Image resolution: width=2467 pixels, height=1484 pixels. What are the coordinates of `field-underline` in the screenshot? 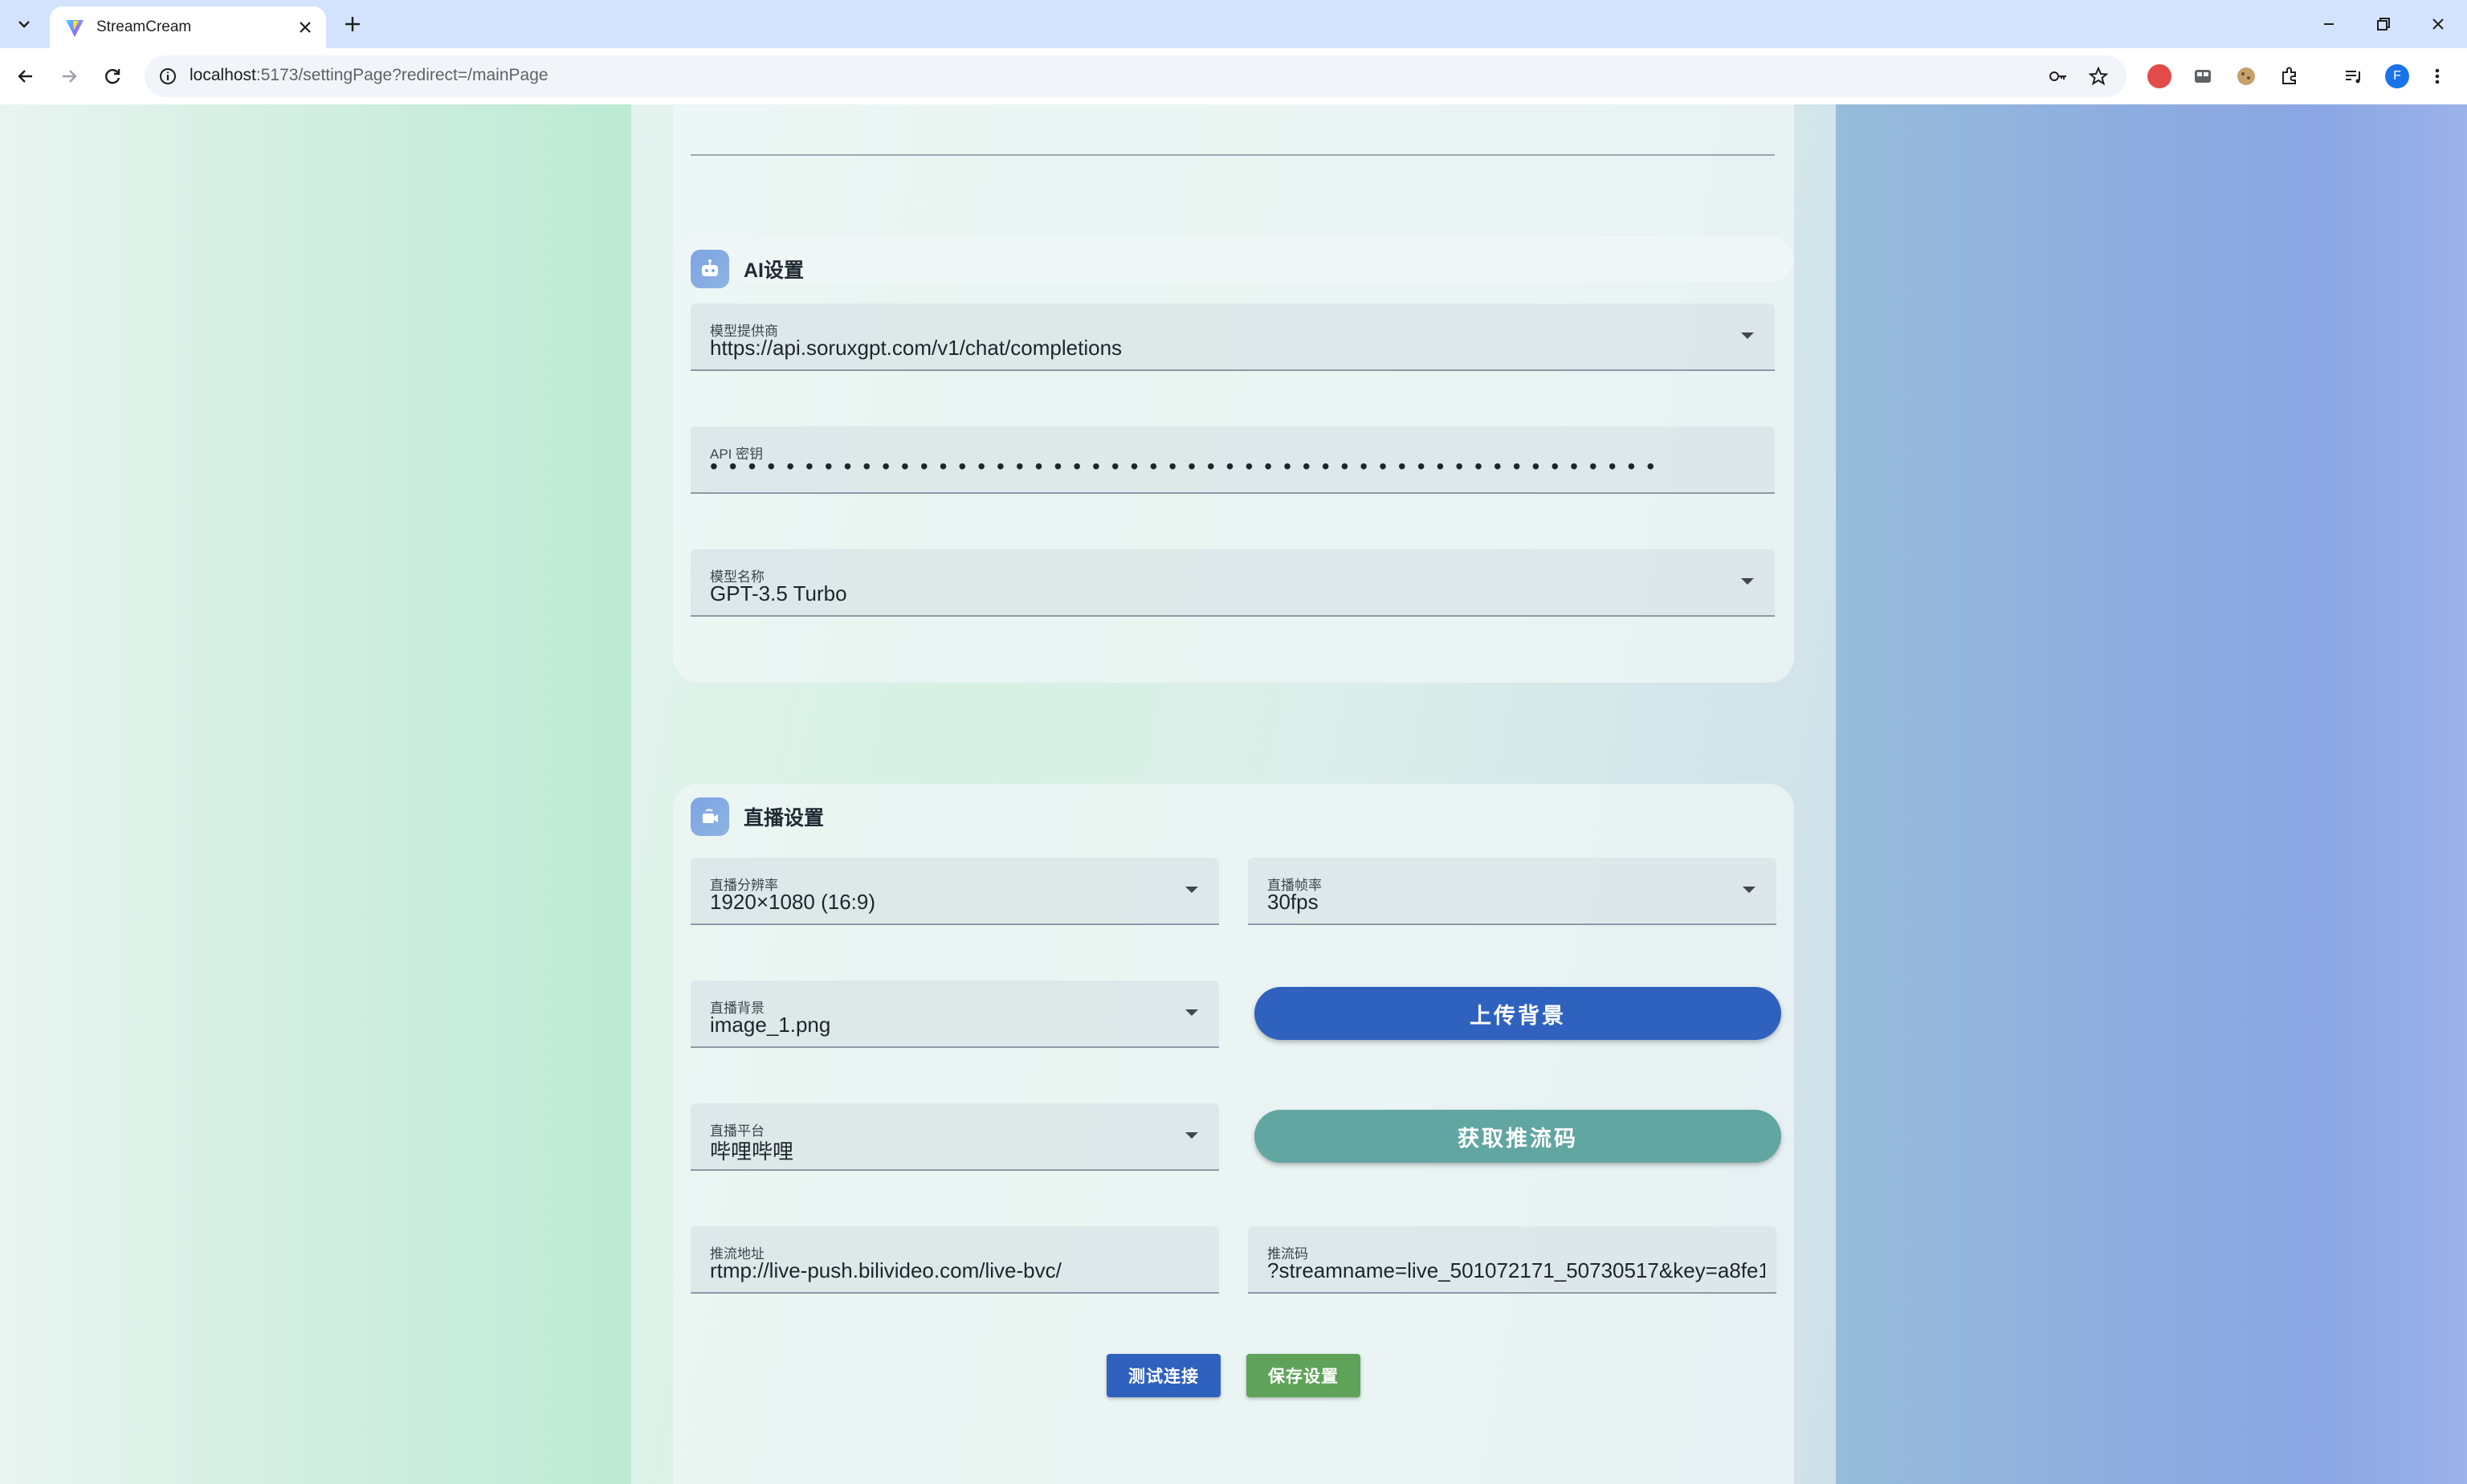 It's located at (1233, 155).